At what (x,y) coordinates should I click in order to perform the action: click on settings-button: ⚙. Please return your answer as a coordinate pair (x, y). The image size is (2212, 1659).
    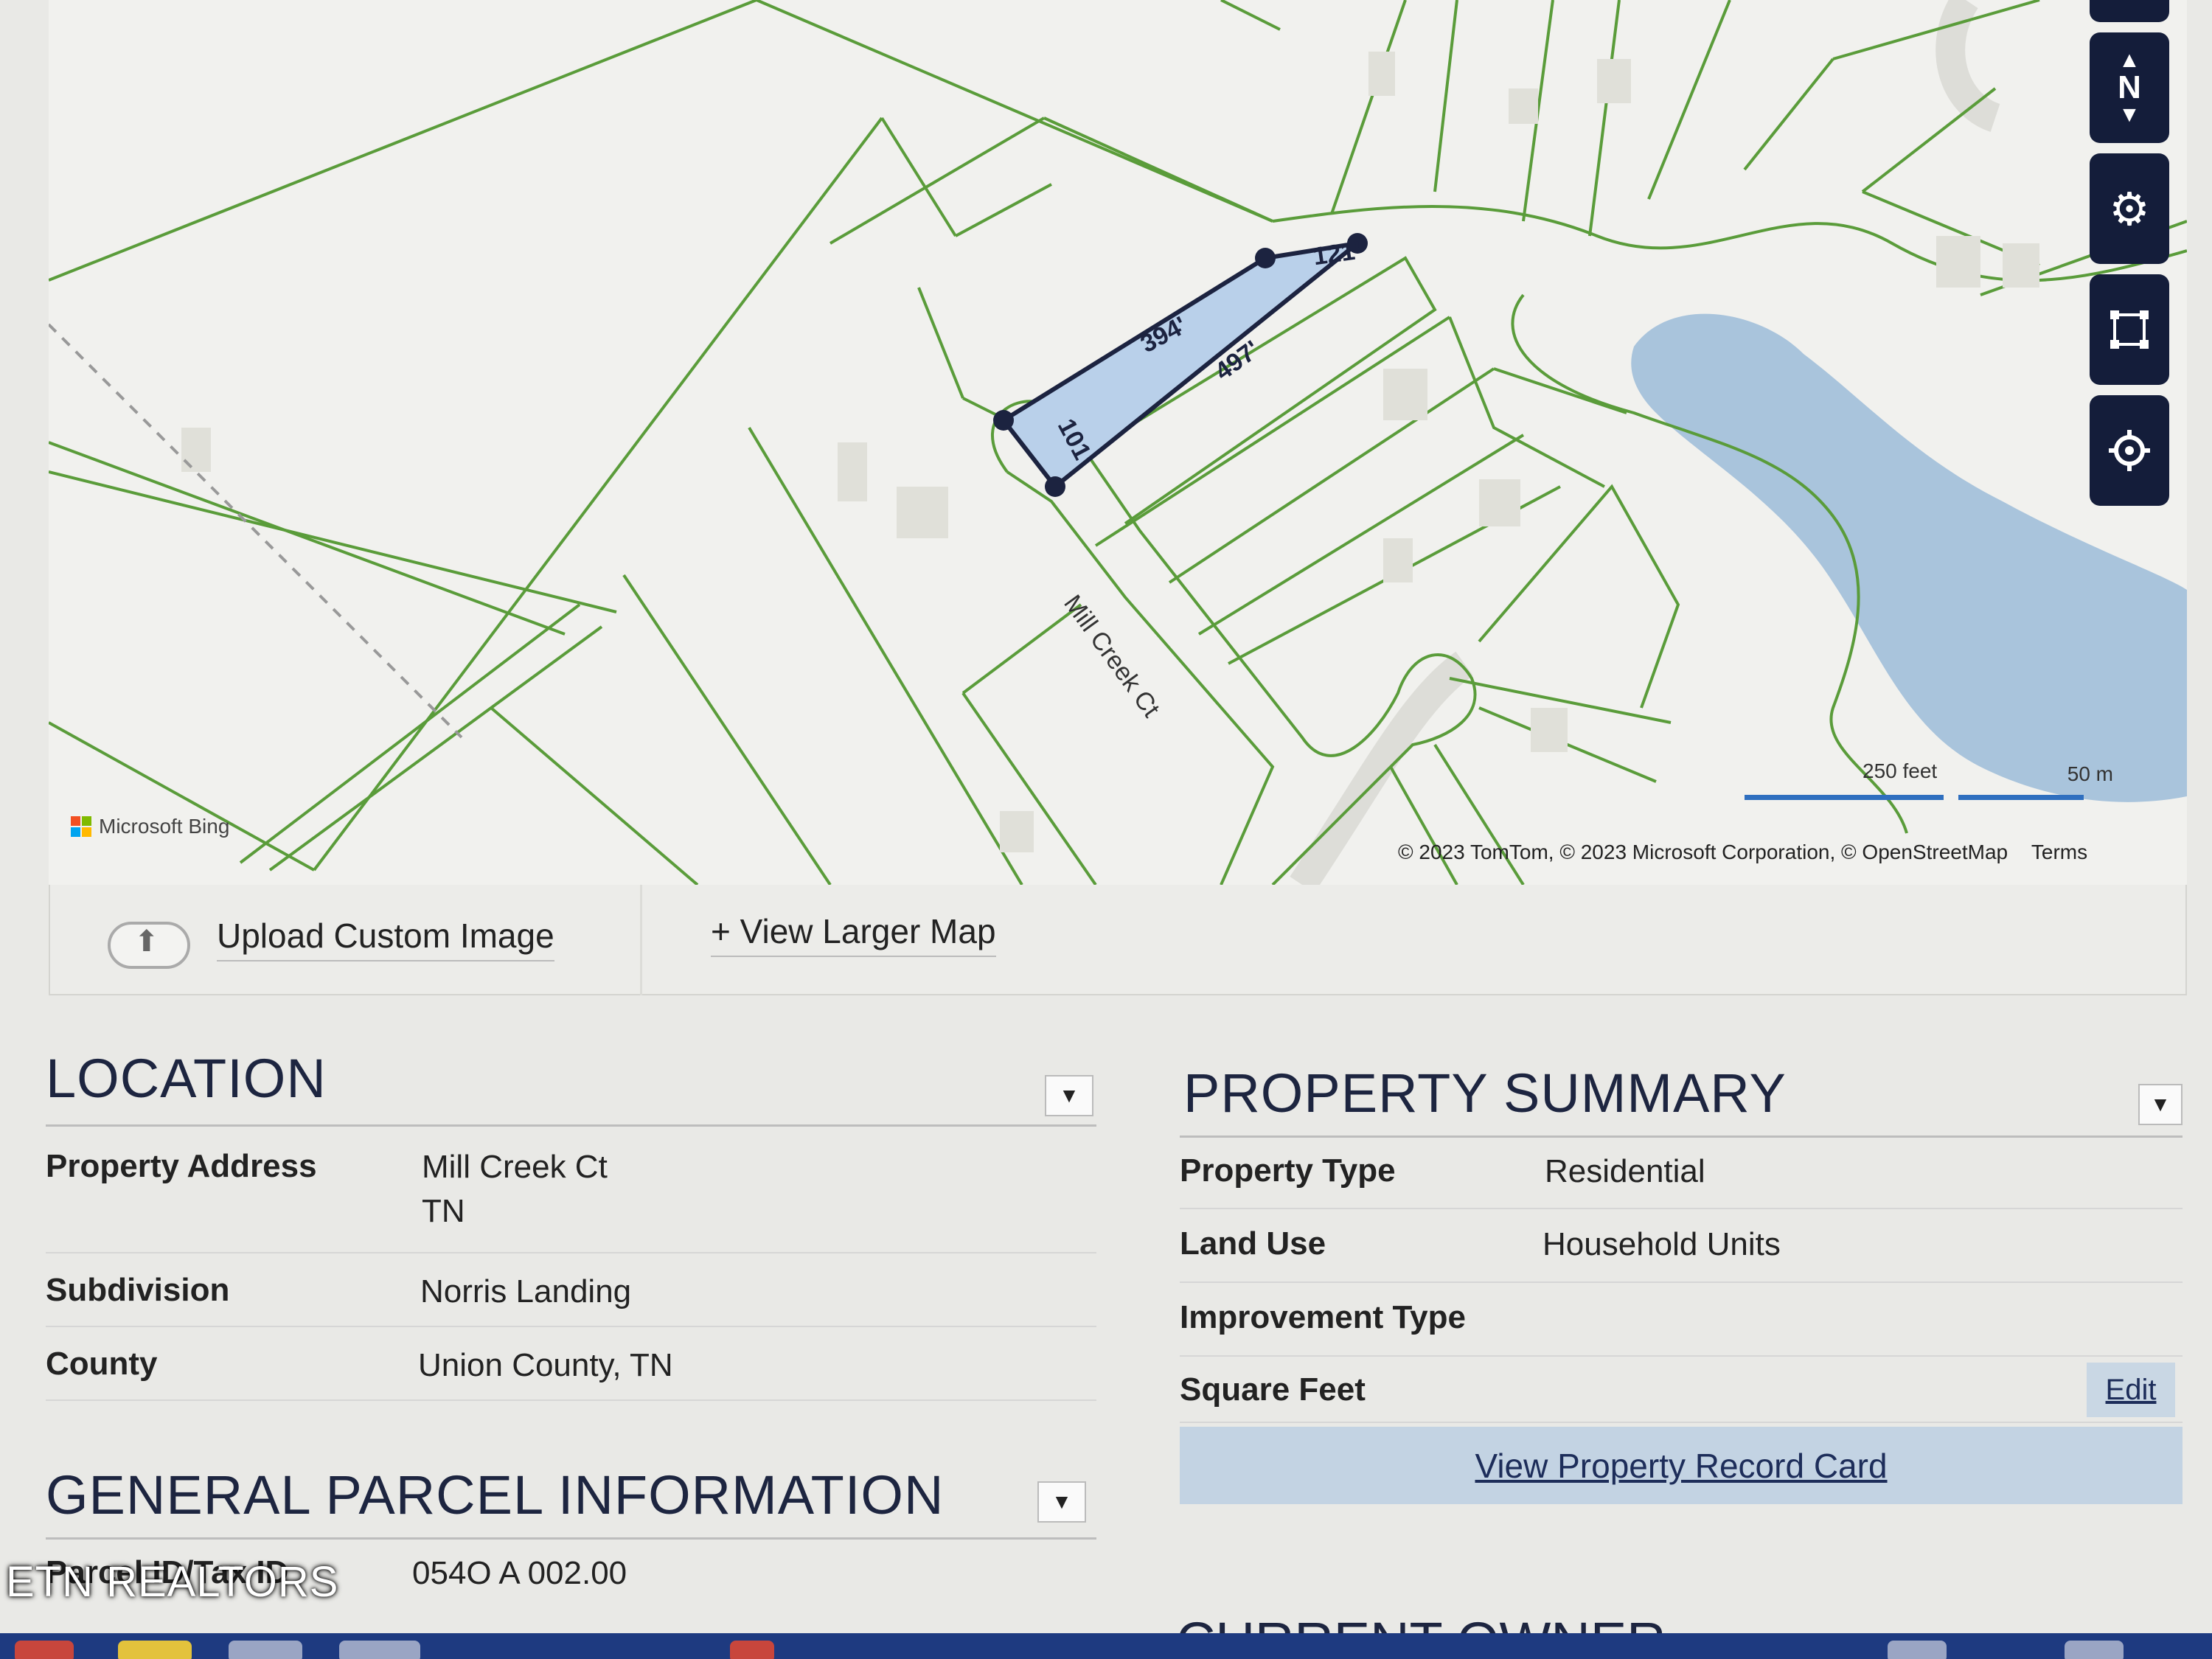
    Looking at the image, I should click on (2129, 208).